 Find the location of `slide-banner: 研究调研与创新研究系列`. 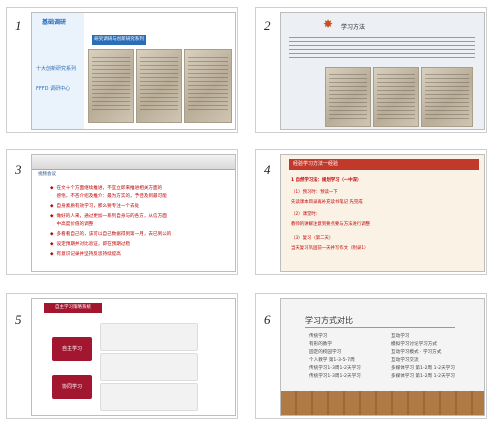

slide-banner: 研究调研与创新研究系列 is located at coordinates (119, 40).